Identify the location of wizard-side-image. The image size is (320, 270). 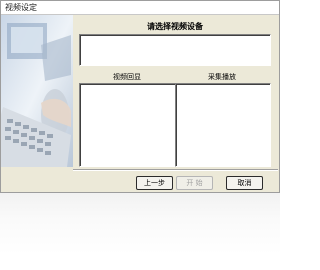
(37, 91).